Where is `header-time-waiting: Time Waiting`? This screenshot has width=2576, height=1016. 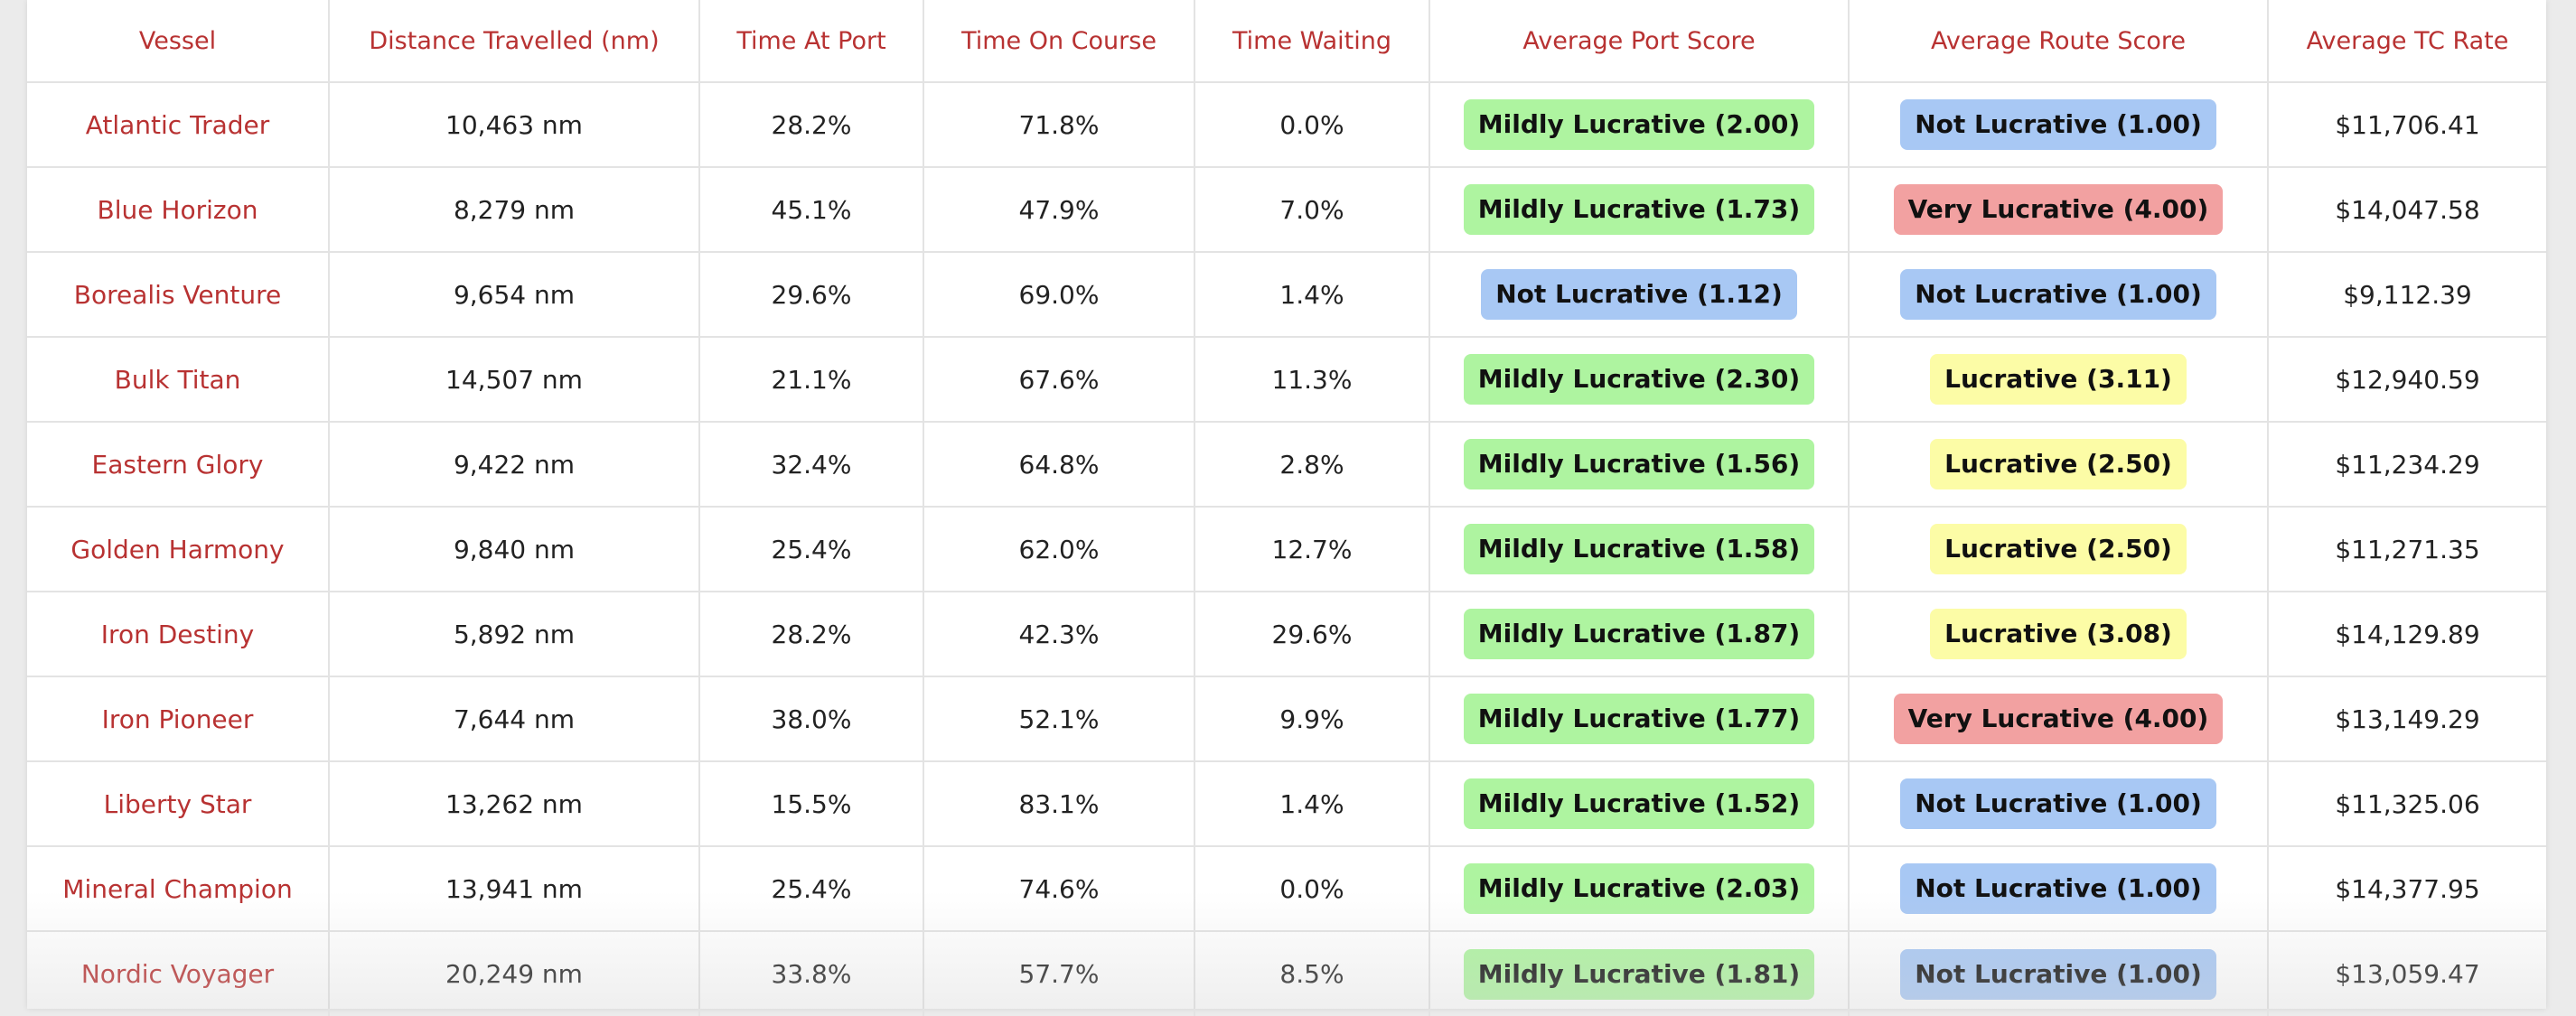 header-time-waiting: Time Waiting is located at coordinates (1311, 41).